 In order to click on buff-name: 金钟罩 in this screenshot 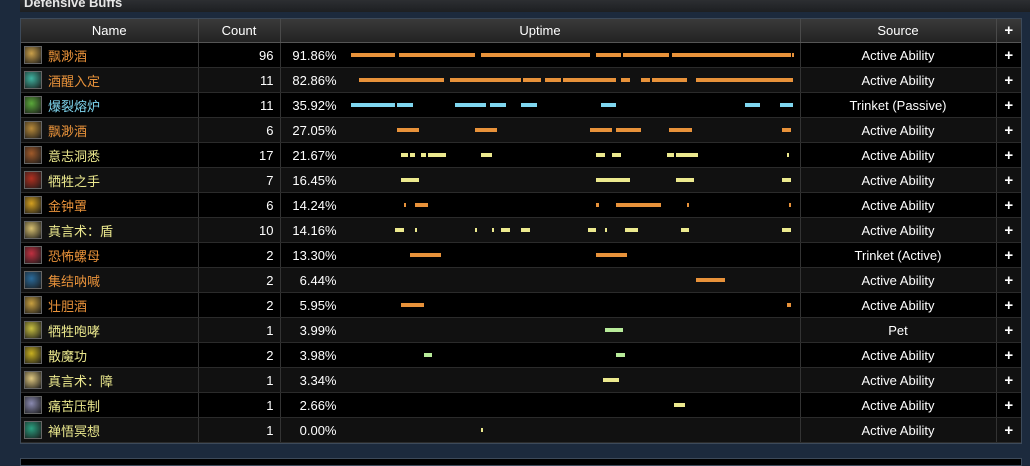, I will do `click(67, 206)`.